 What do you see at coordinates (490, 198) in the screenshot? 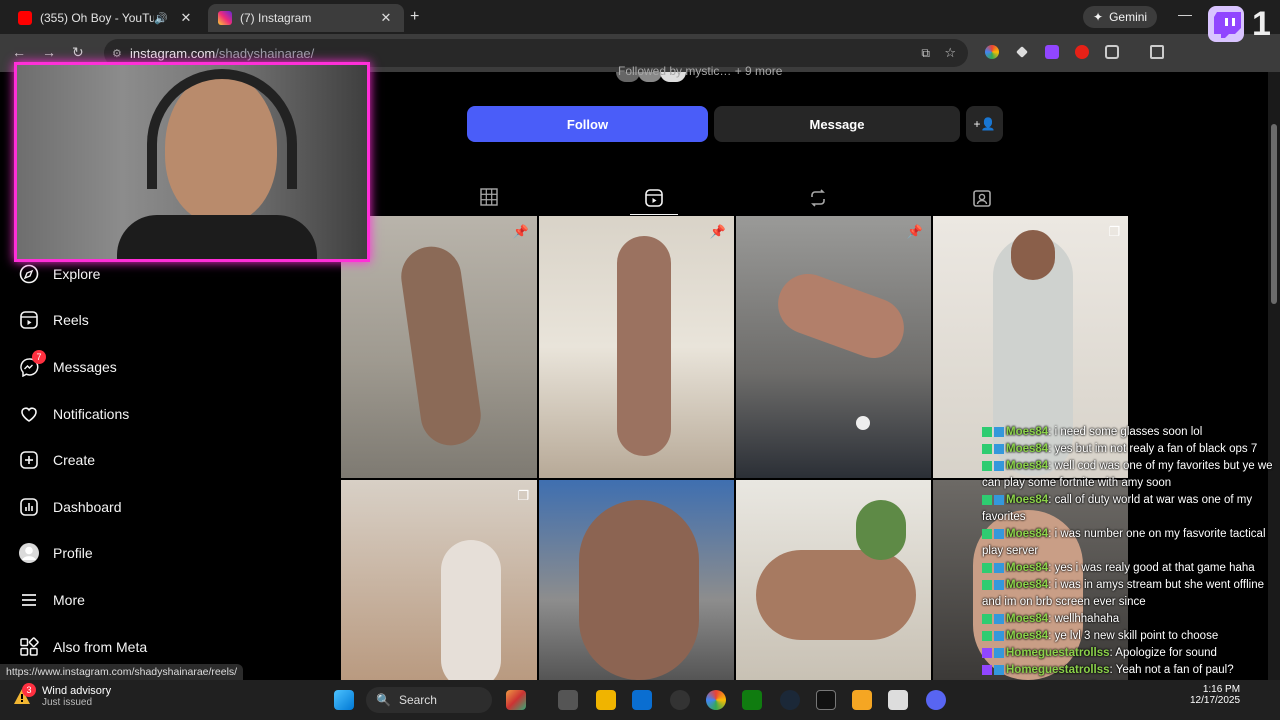
I see `tab-posts` at bounding box center [490, 198].